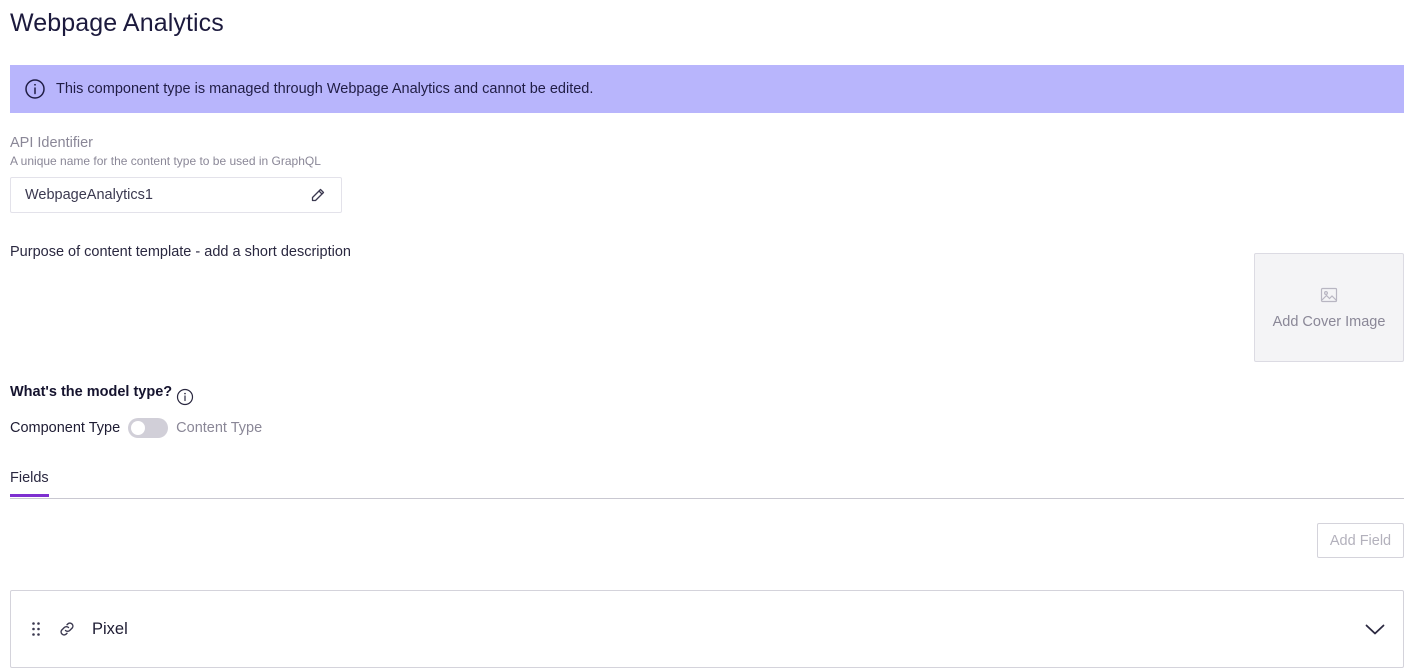 Image resolution: width=1408 pixels, height=671 pixels. What do you see at coordinates (67, 629) in the screenshot?
I see `link-icon` at bounding box center [67, 629].